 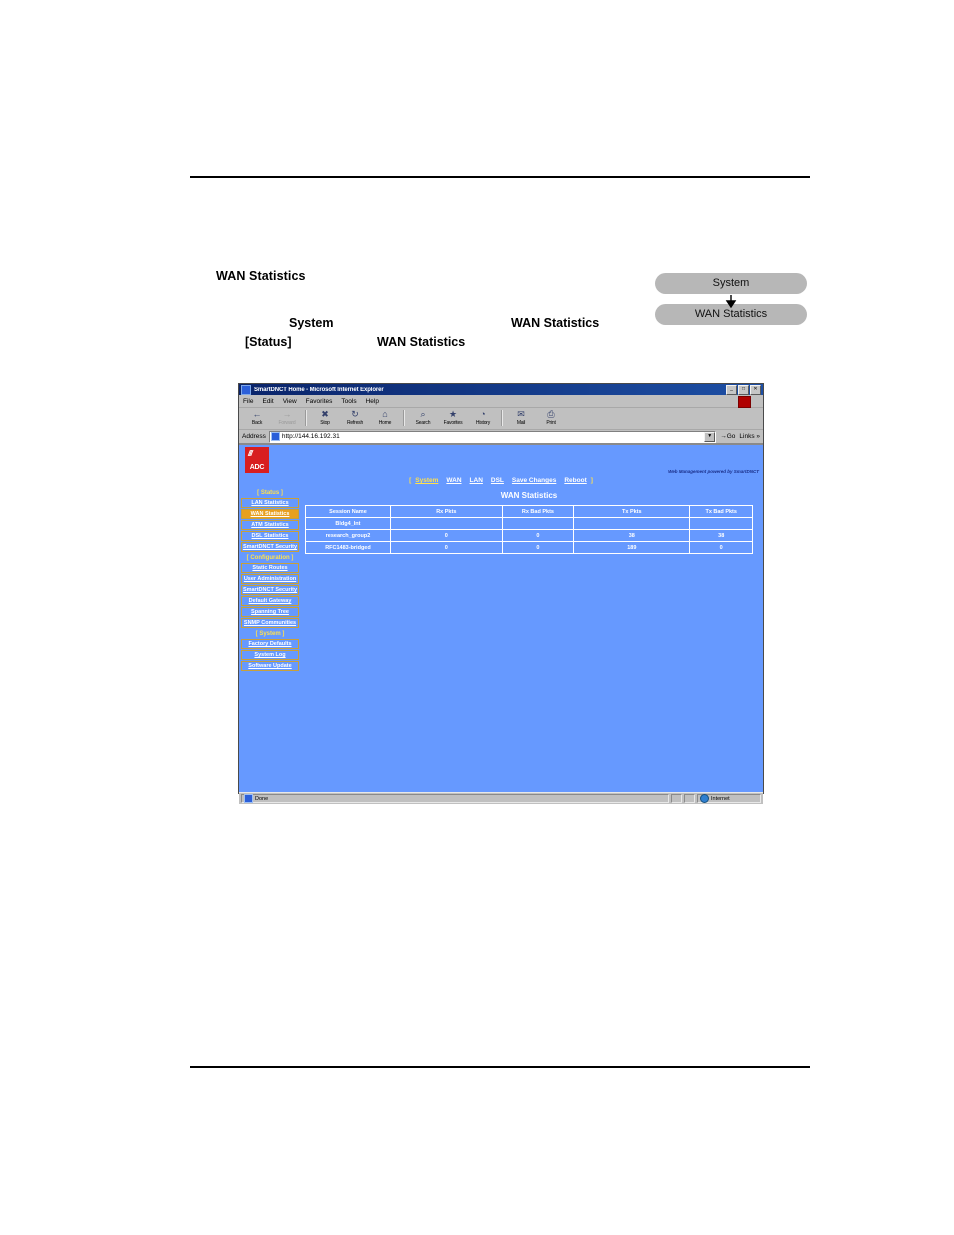 What do you see at coordinates (529, 495) in the screenshot?
I see `main-panel-title: WAN Statistics` at bounding box center [529, 495].